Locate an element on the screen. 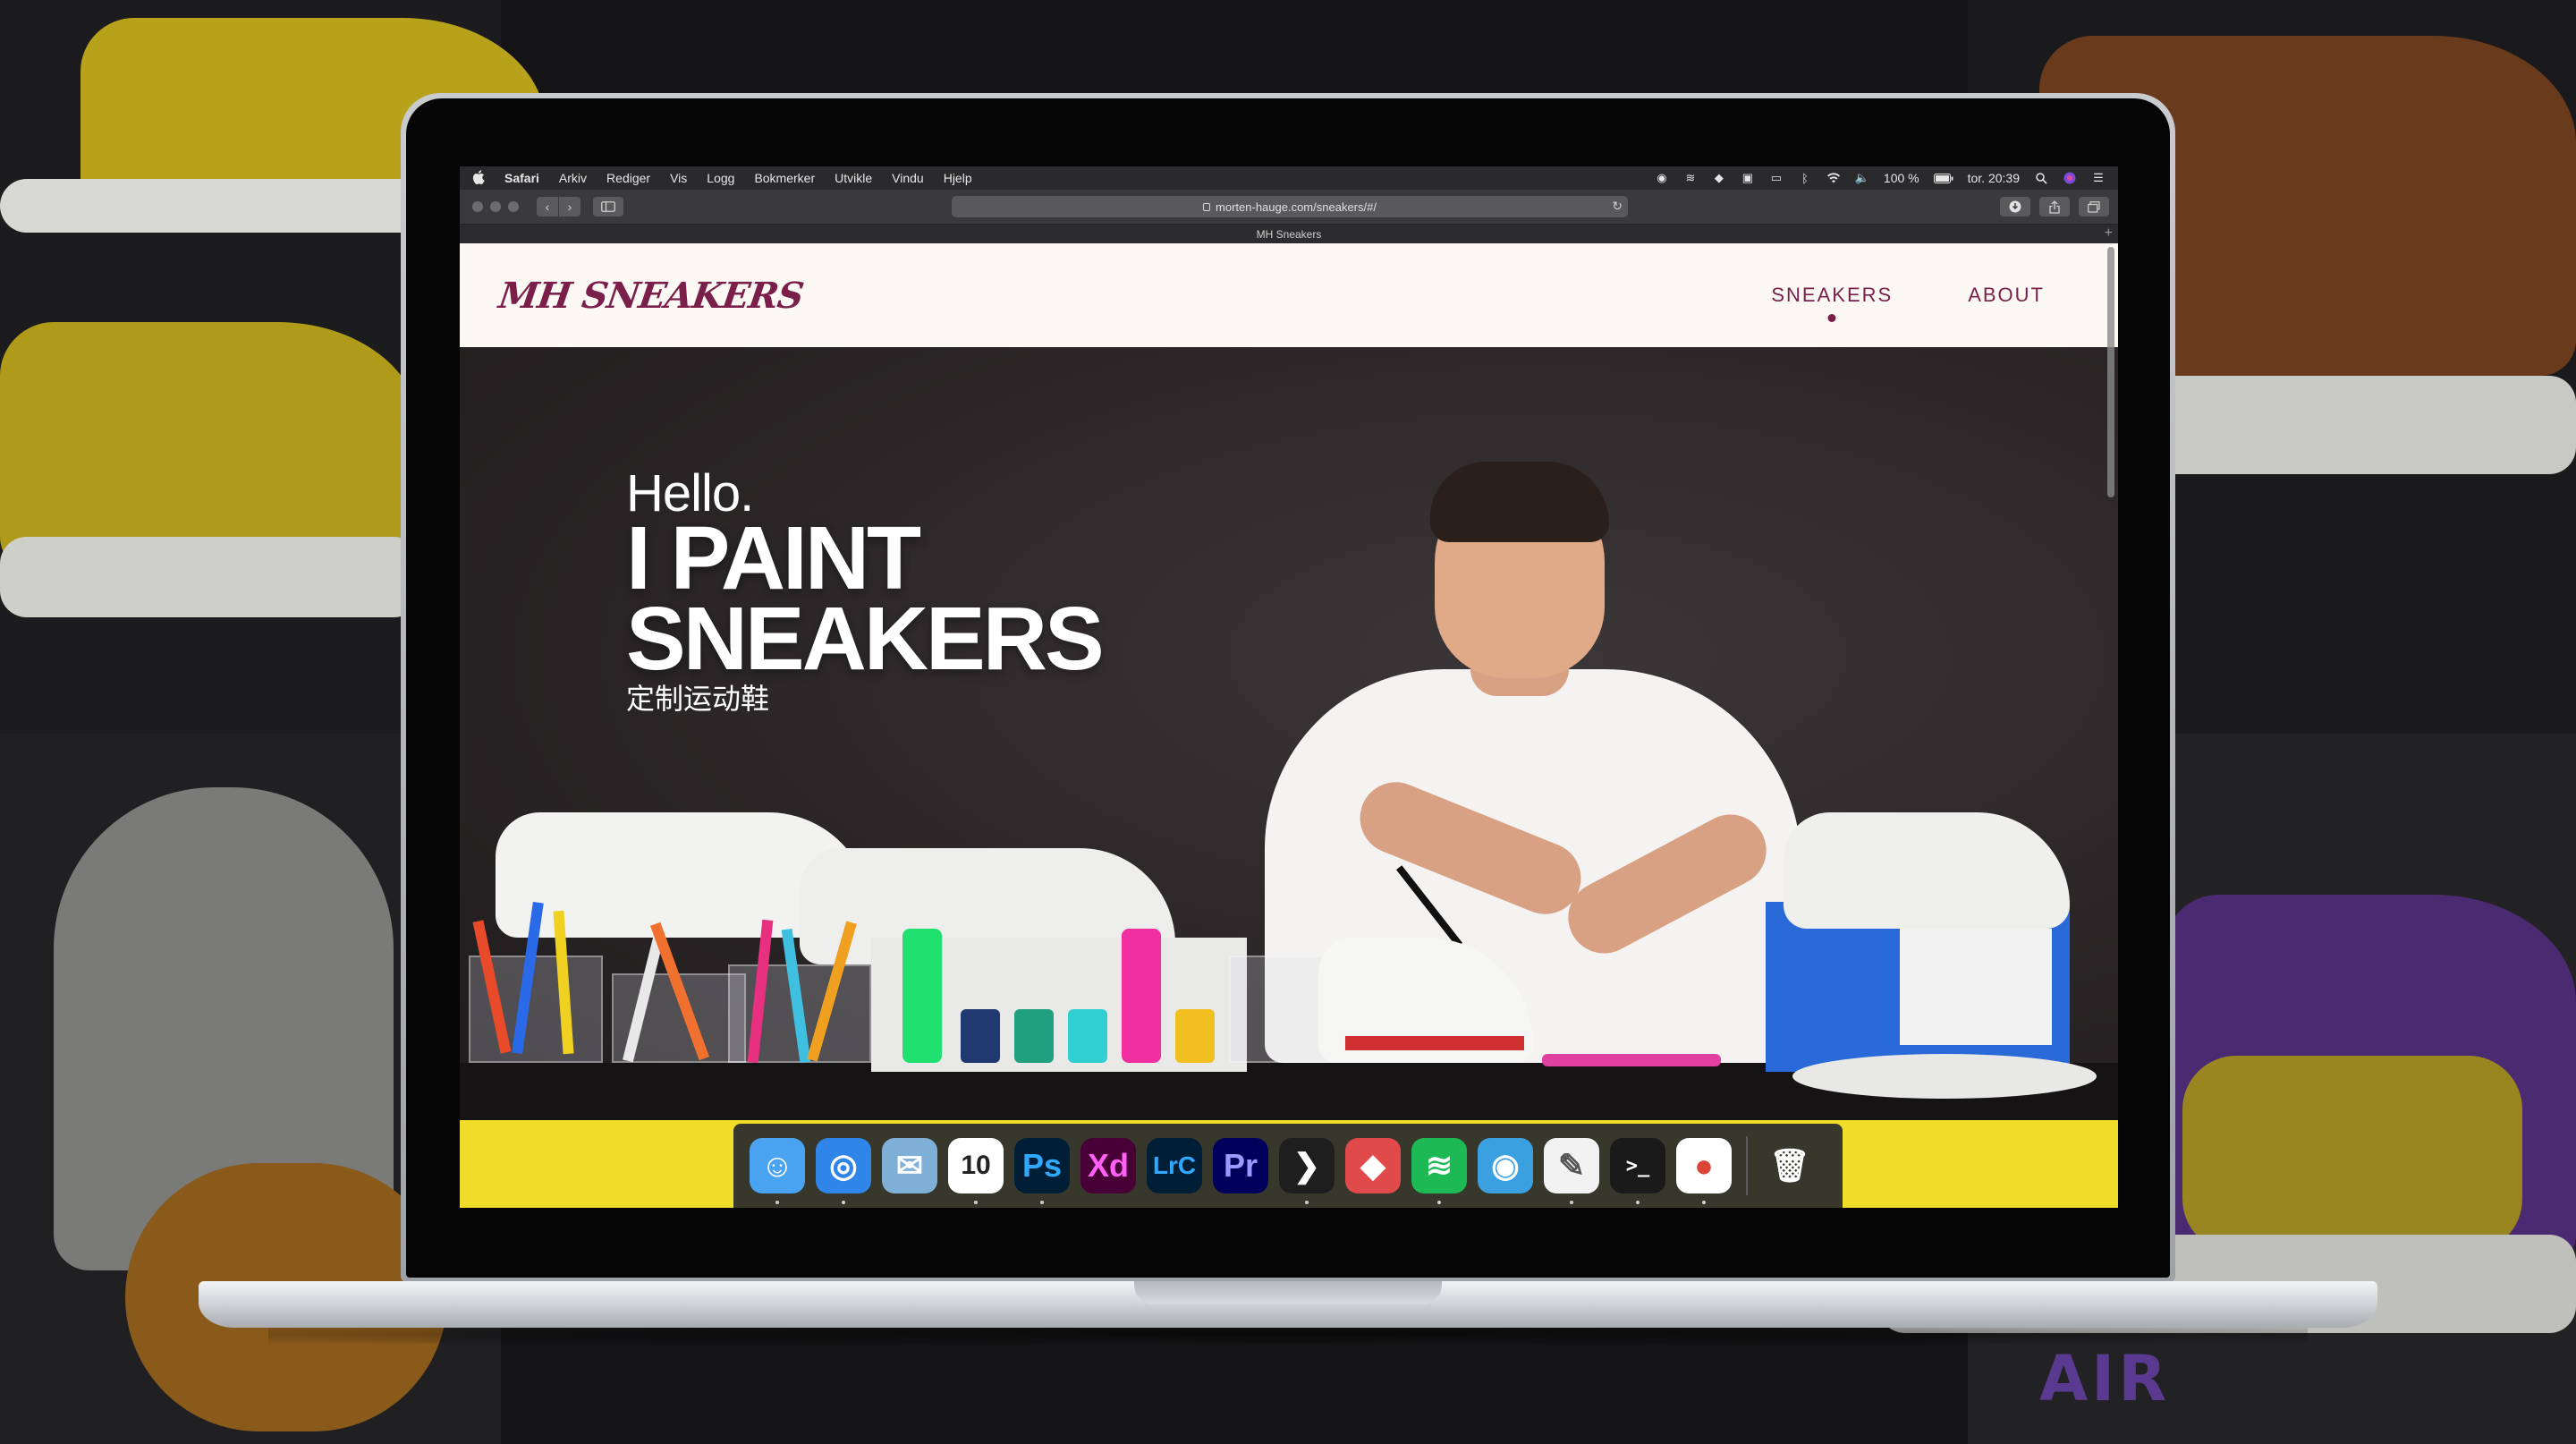 This screenshot has width=2576, height=1444. menubar-status-area: ◉ ≋ ◆ ▣ ▭ ᛒ 🔈 100 % tor. 20:39 ☰ is located at coordinates (1873, 178).